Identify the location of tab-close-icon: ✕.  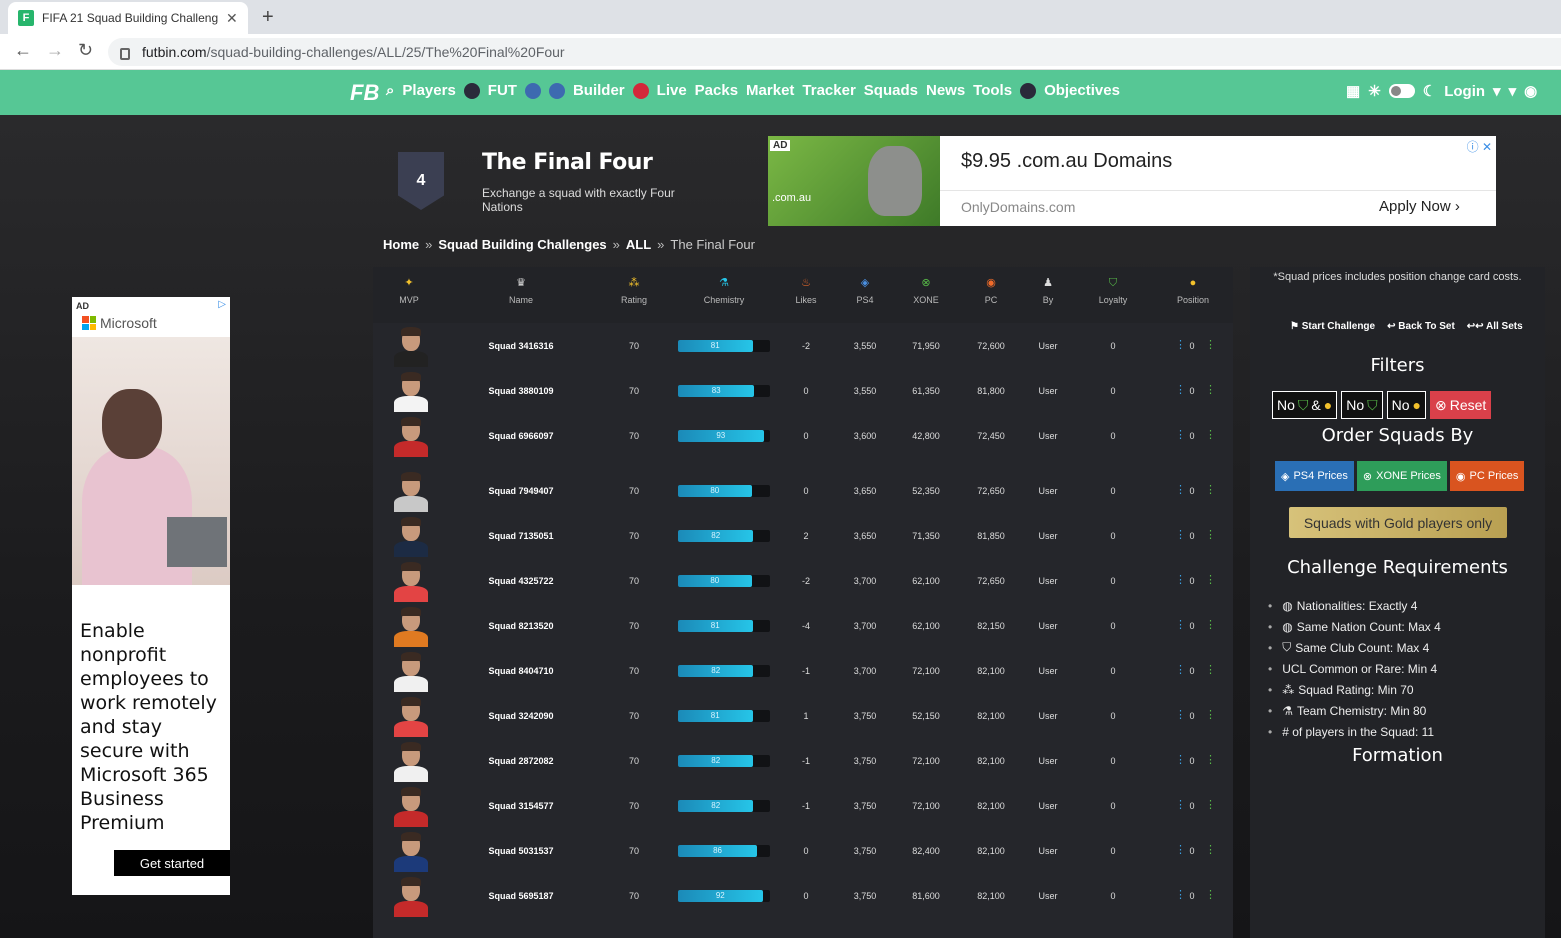
(232, 18).